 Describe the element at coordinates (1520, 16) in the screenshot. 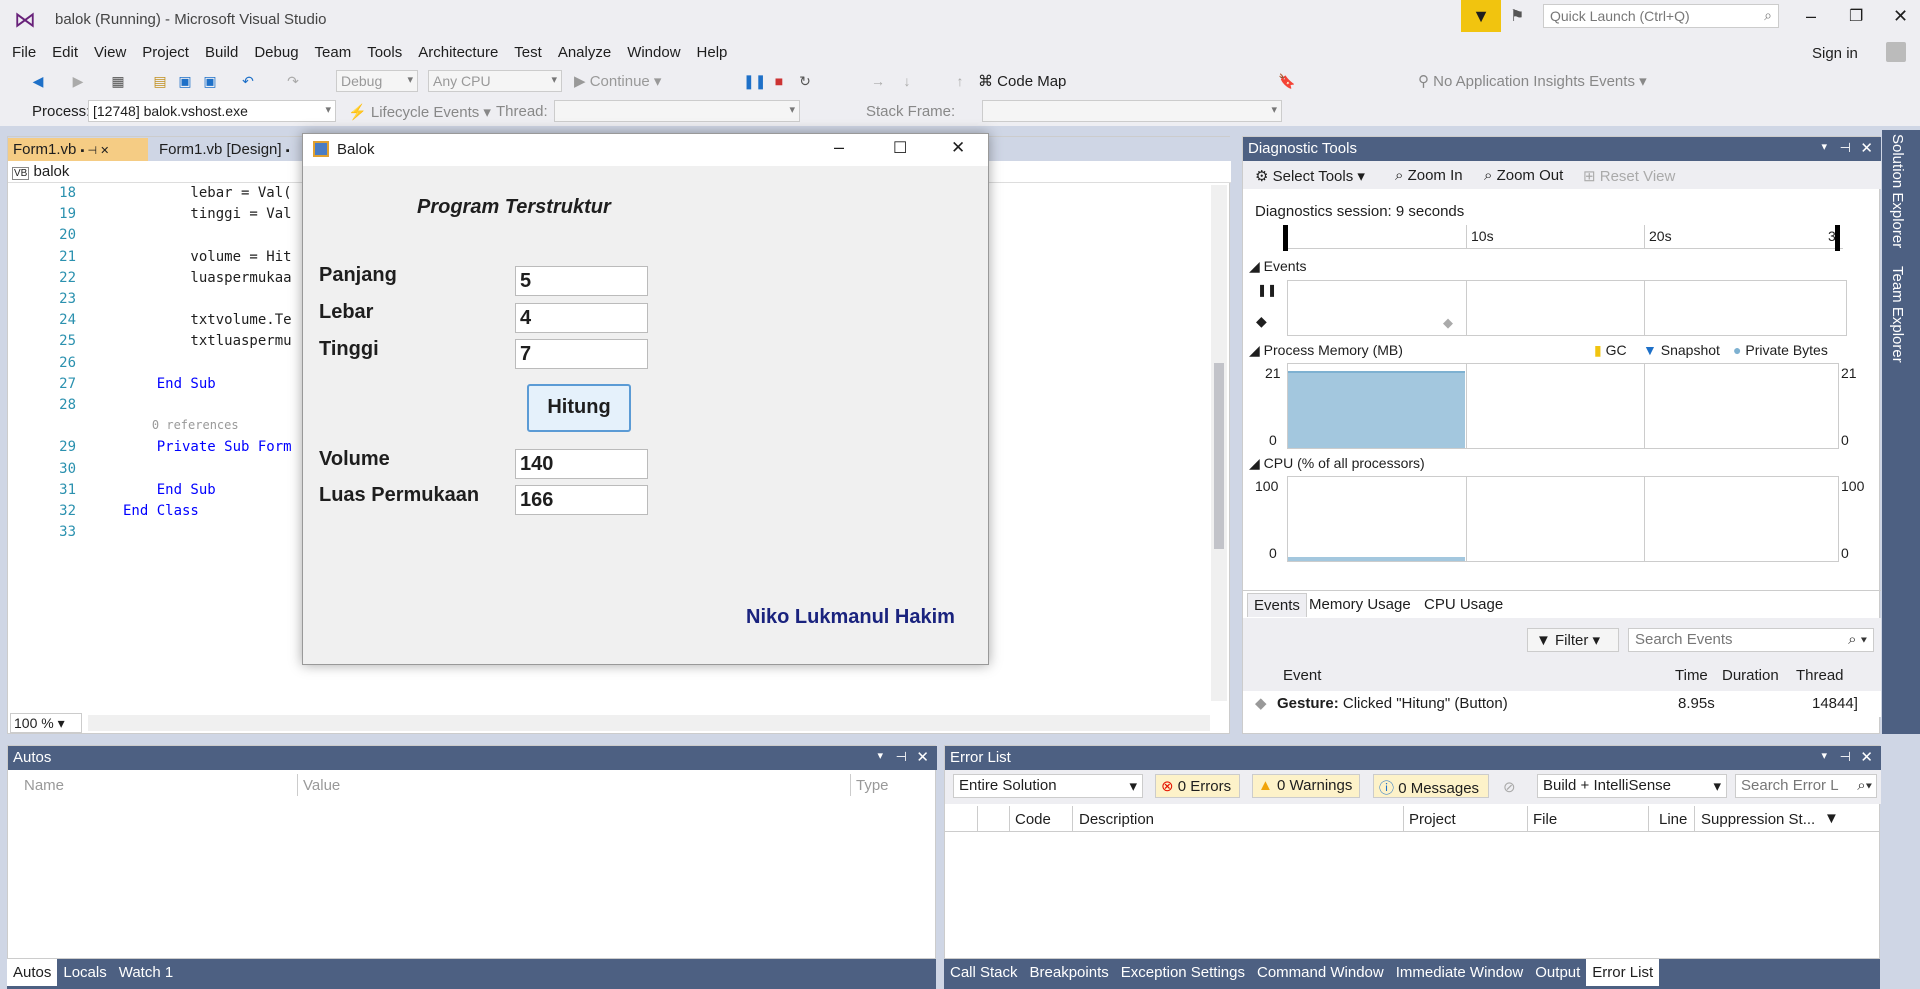

I see `feedback-icon: ⚑` at that location.